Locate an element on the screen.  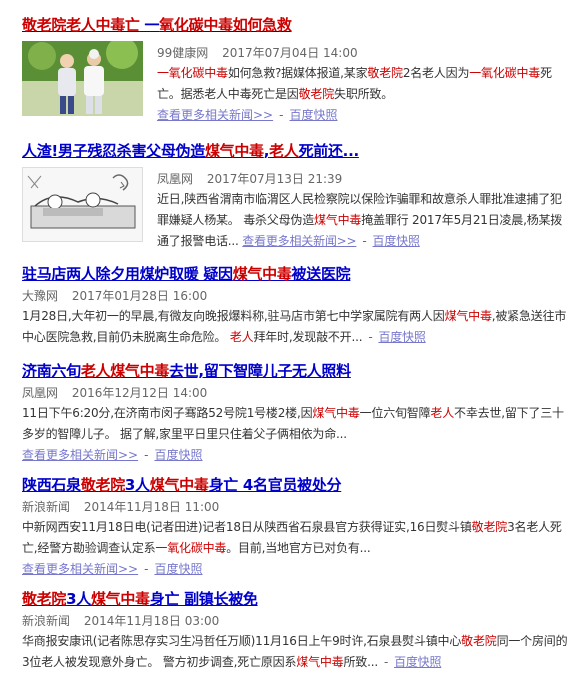
result-title-link: 敬老院老人中毒亡 一氧化碳中毒如何急救 is located at coordinates (296, 24).